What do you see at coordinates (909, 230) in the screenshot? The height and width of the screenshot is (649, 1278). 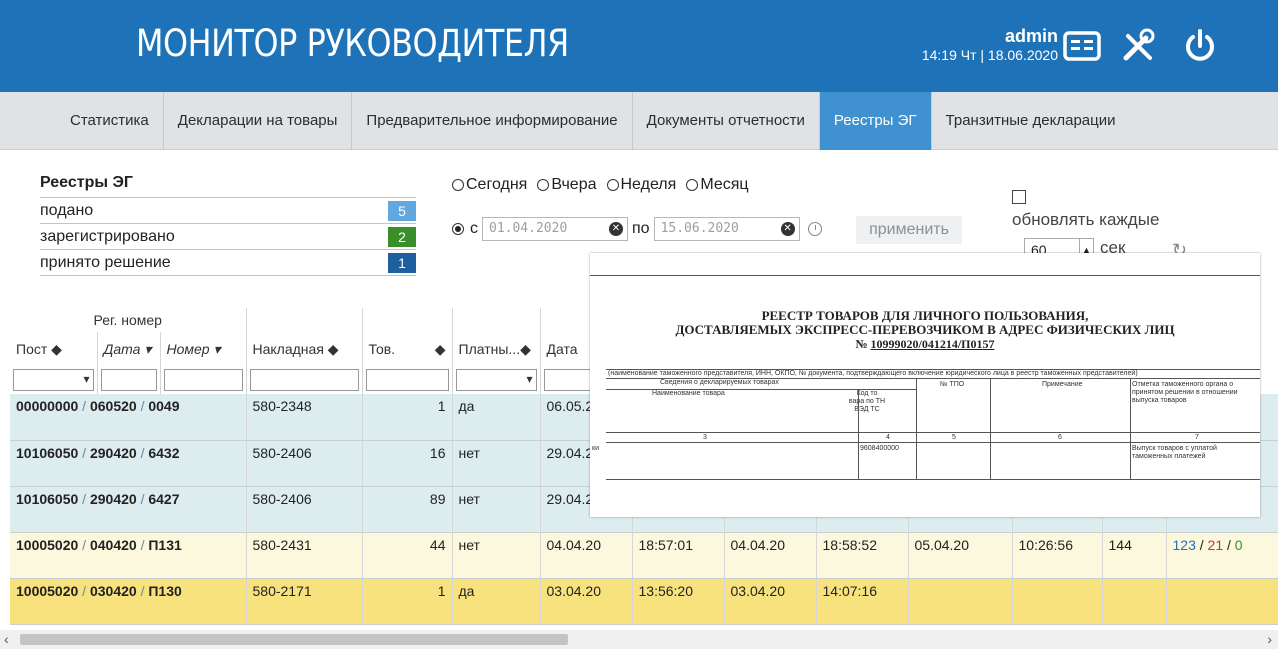 I see `apply-button: применить` at bounding box center [909, 230].